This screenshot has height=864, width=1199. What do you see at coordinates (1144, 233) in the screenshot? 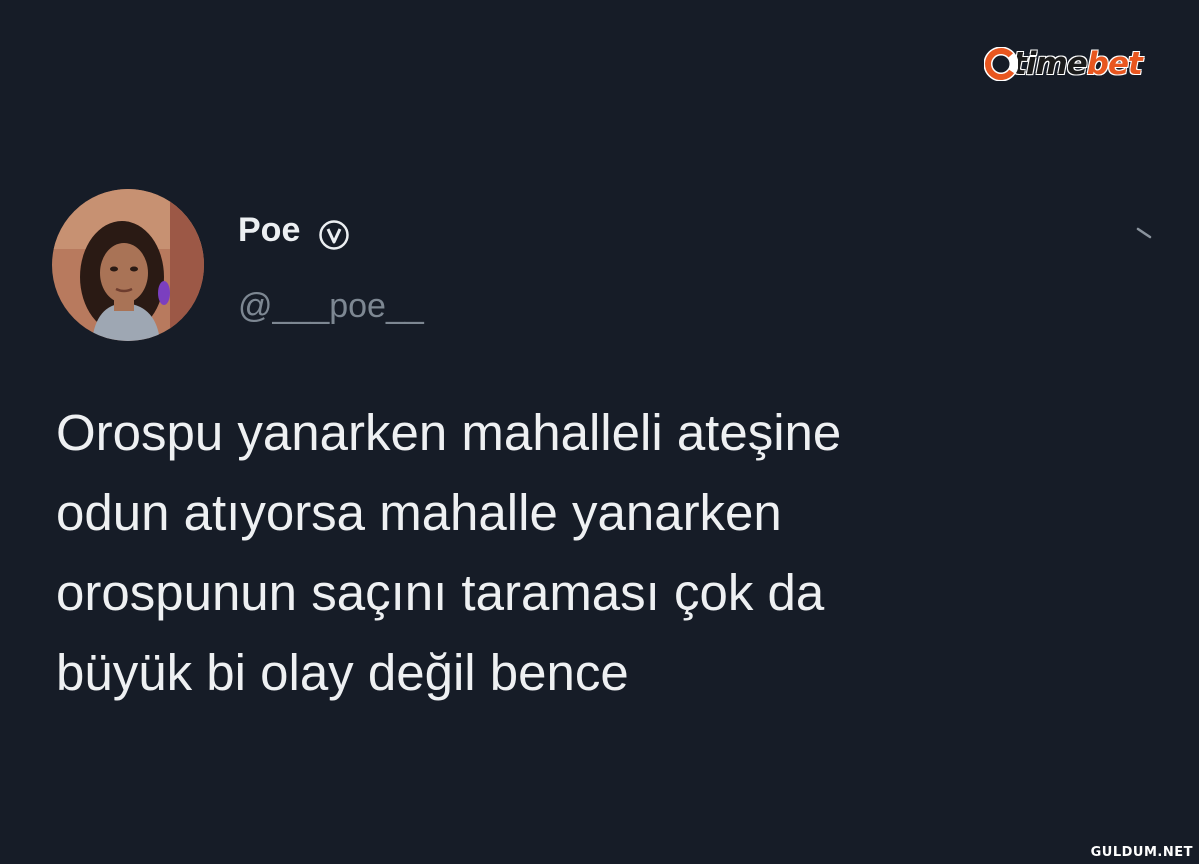
I see `chevron-down-icon` at bounding box center [1144, 233].